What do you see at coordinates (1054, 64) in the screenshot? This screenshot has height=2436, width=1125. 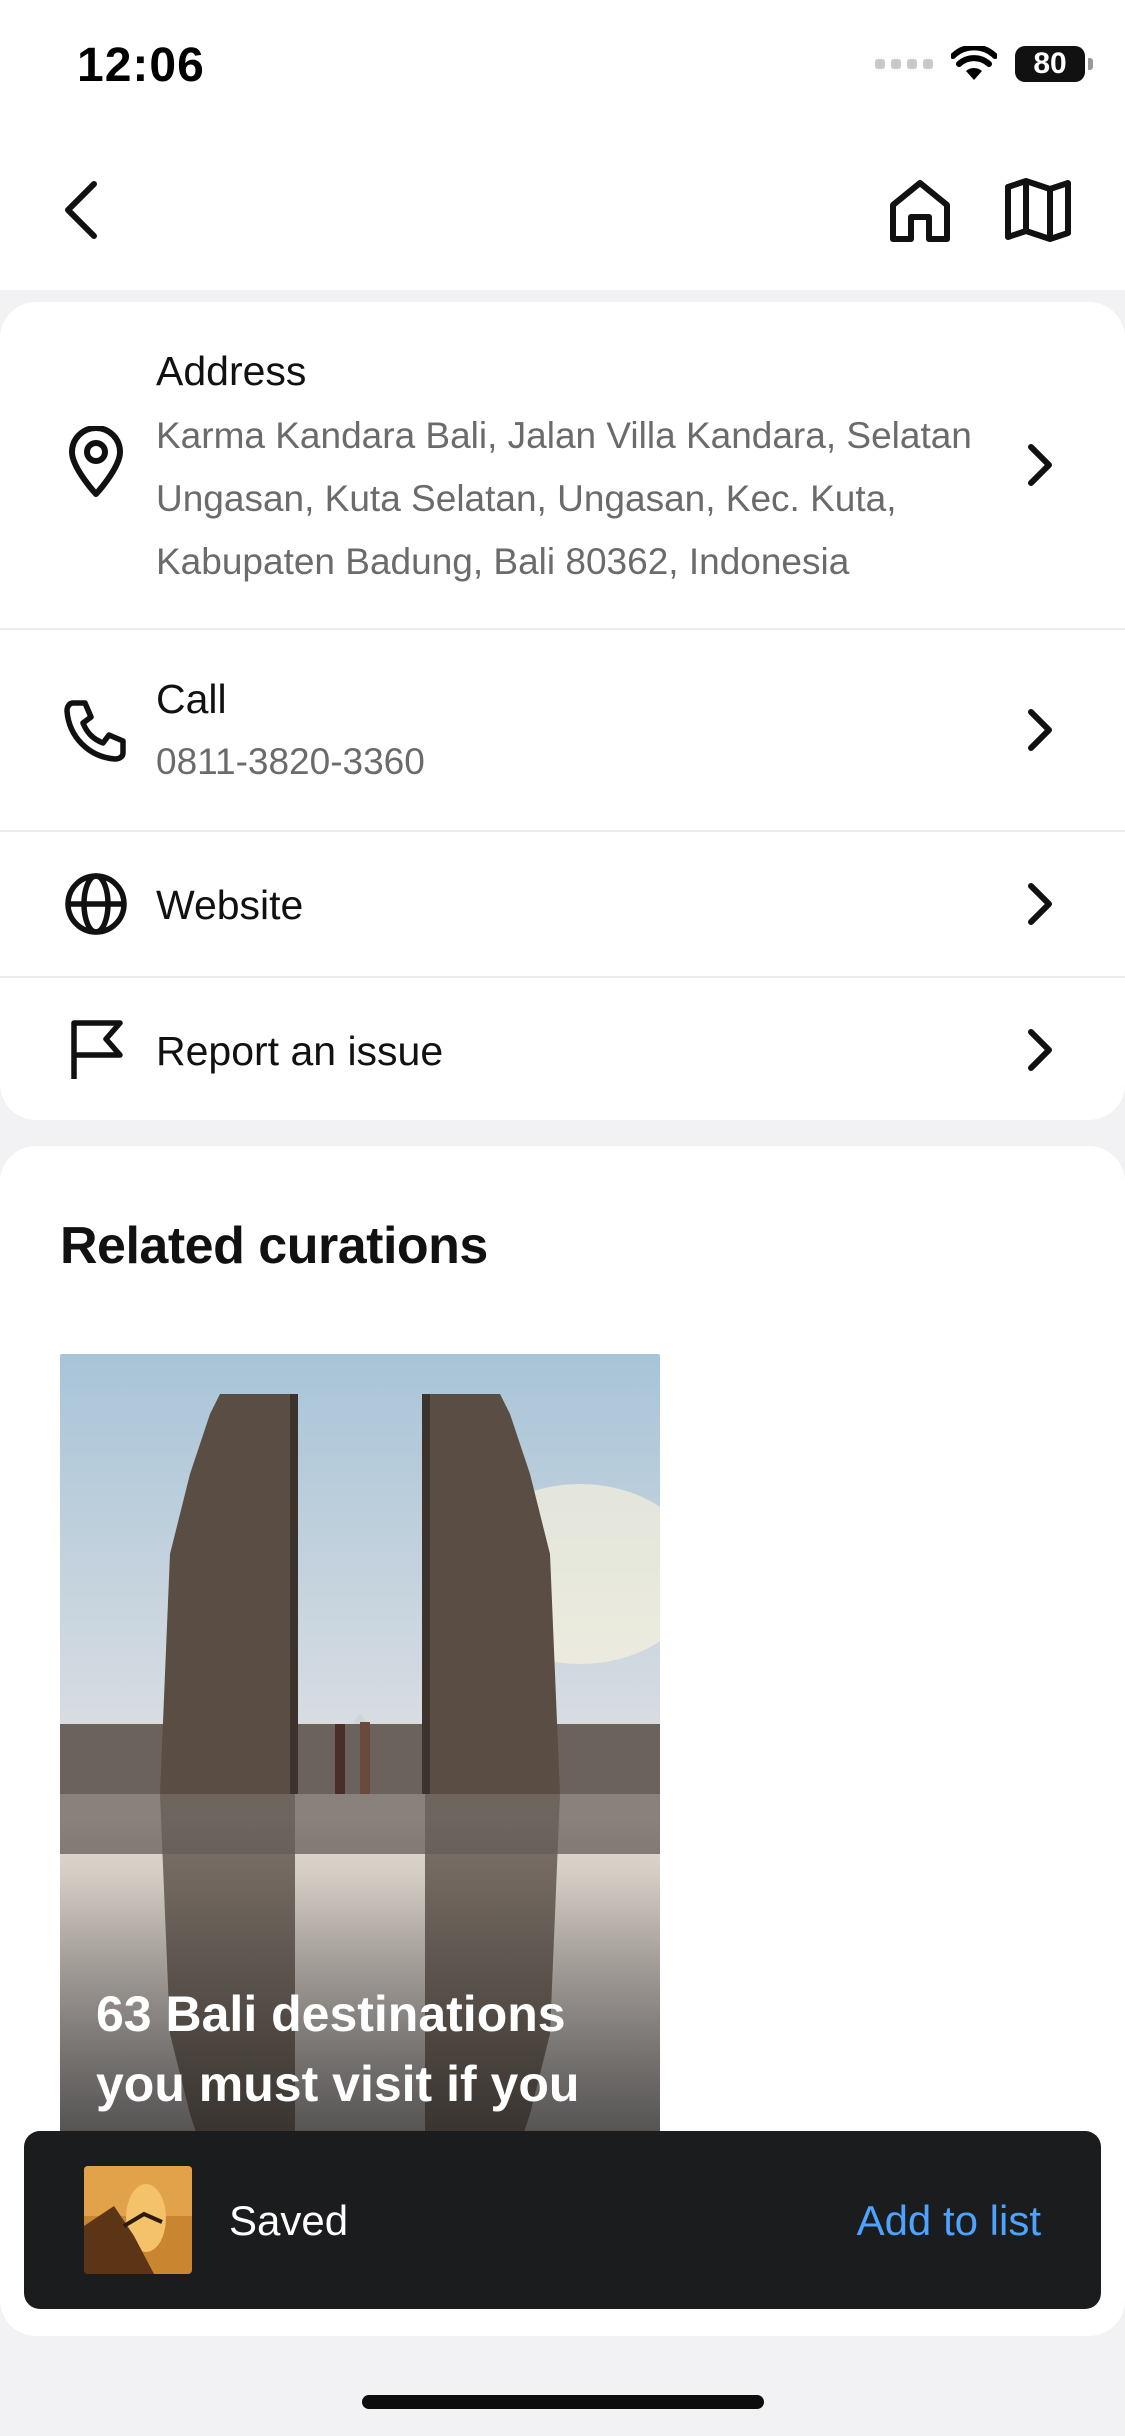 I see `battery-icon: 80` at bounding box center [1054, 64].